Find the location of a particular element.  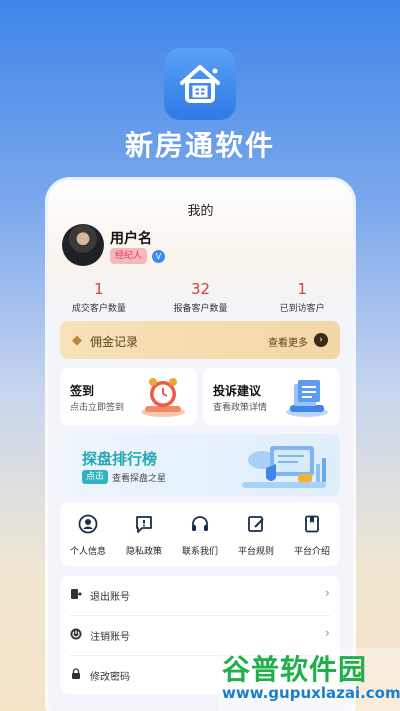

stat-reported: 32 报备客户数量 is located at coordinates (201, 297).